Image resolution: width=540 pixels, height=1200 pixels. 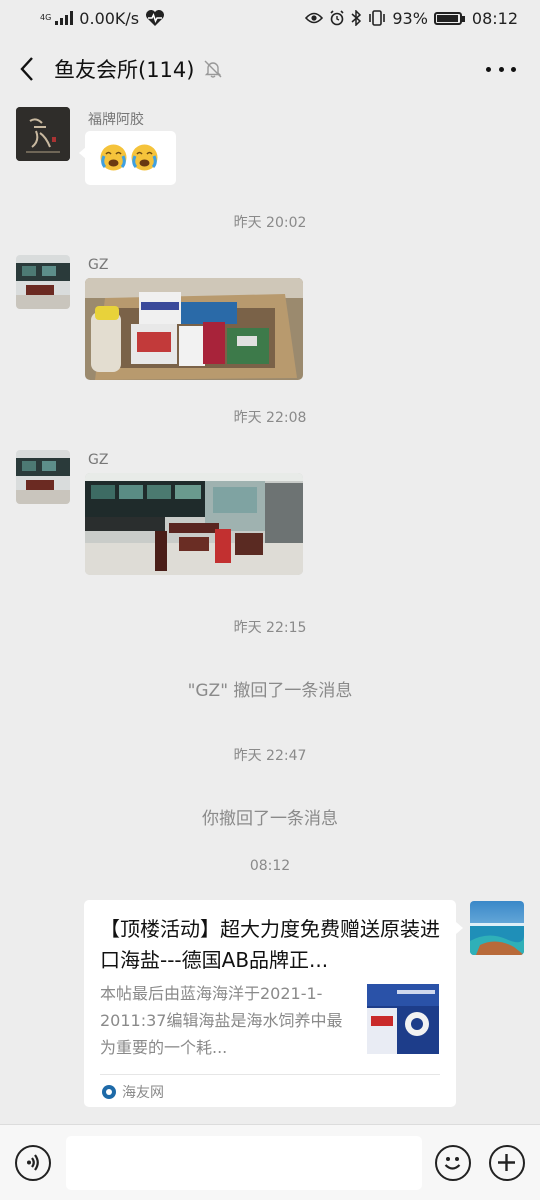 I want to click on emoji-message-bubble, so click(x=127, y=158).